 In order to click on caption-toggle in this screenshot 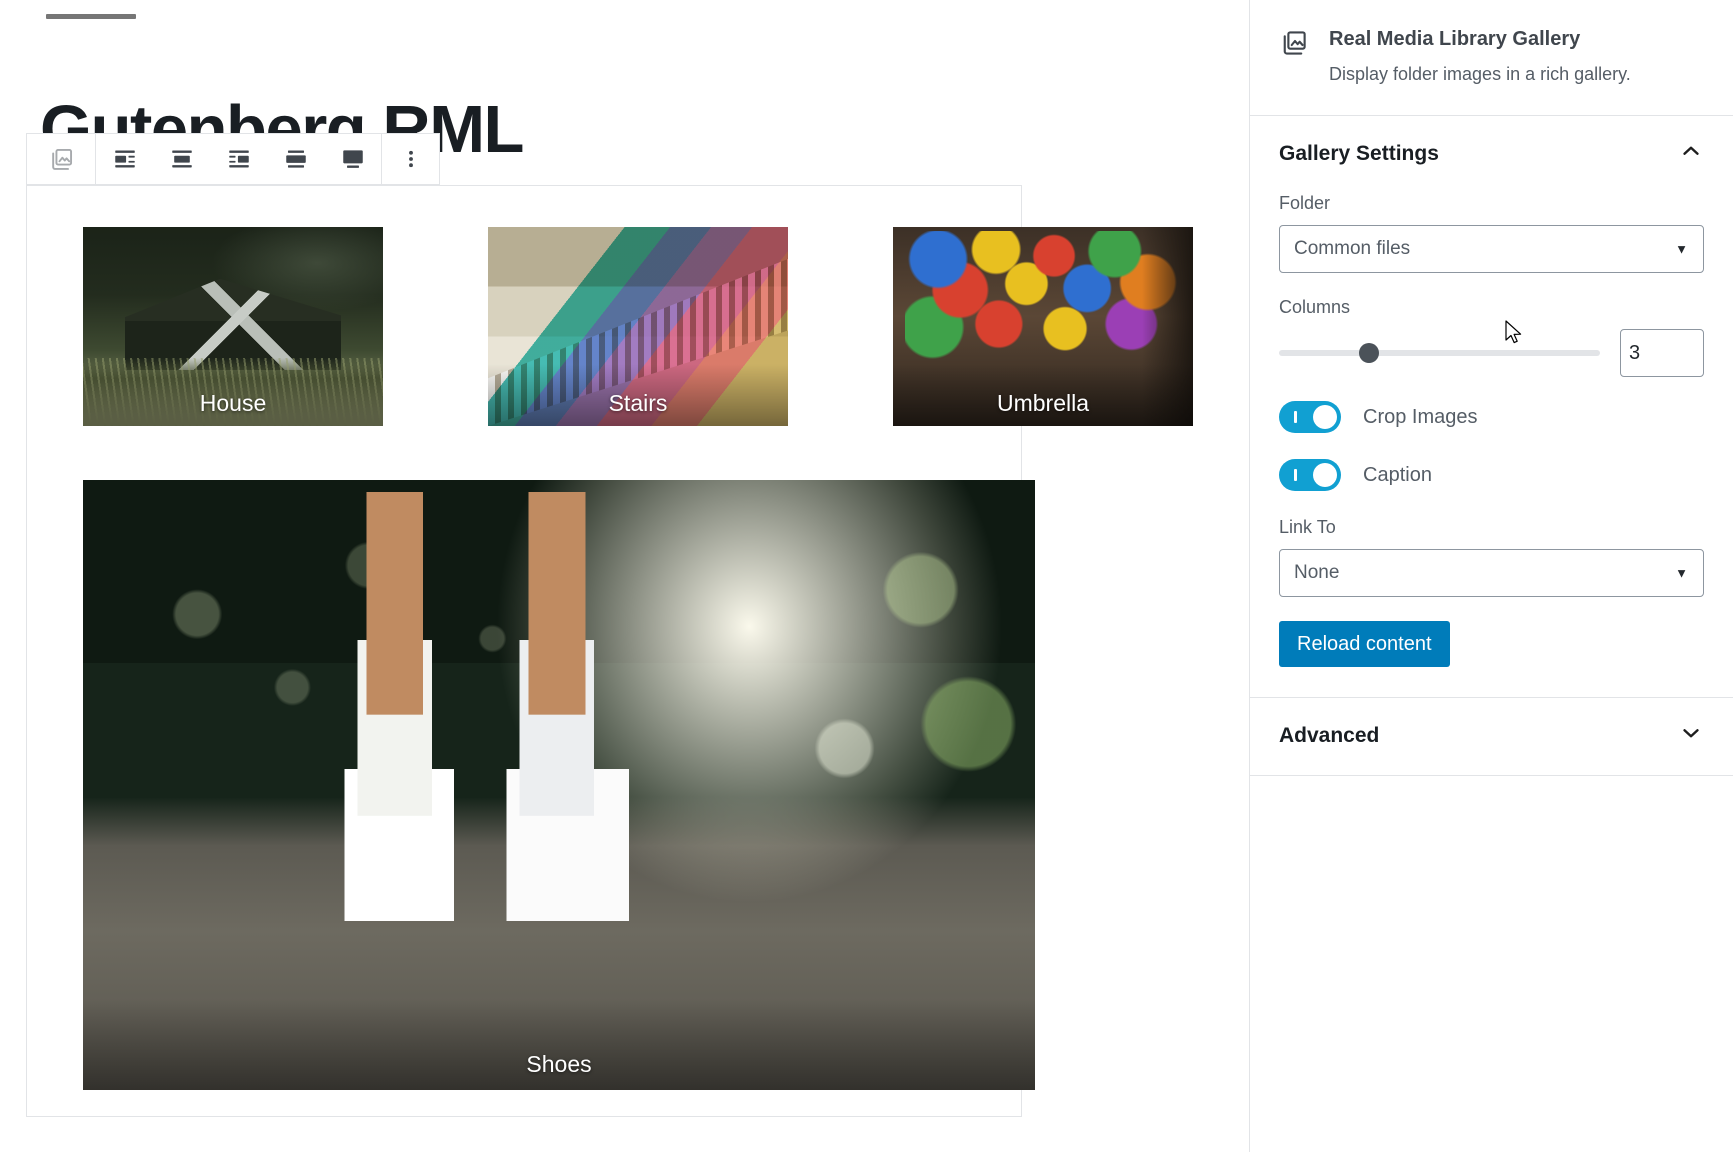, I will do `click(1310, 475)`.